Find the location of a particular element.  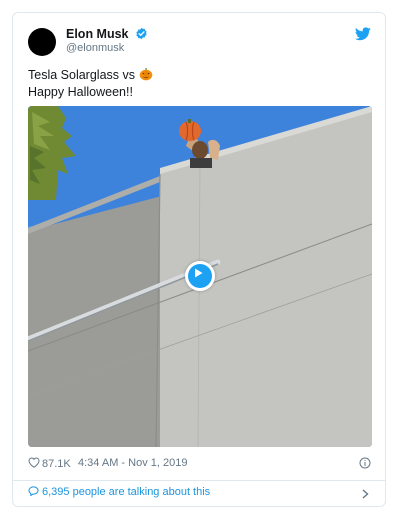

talking-about-text: 6,395 people are talking about this is located at coordinates (126, 492).